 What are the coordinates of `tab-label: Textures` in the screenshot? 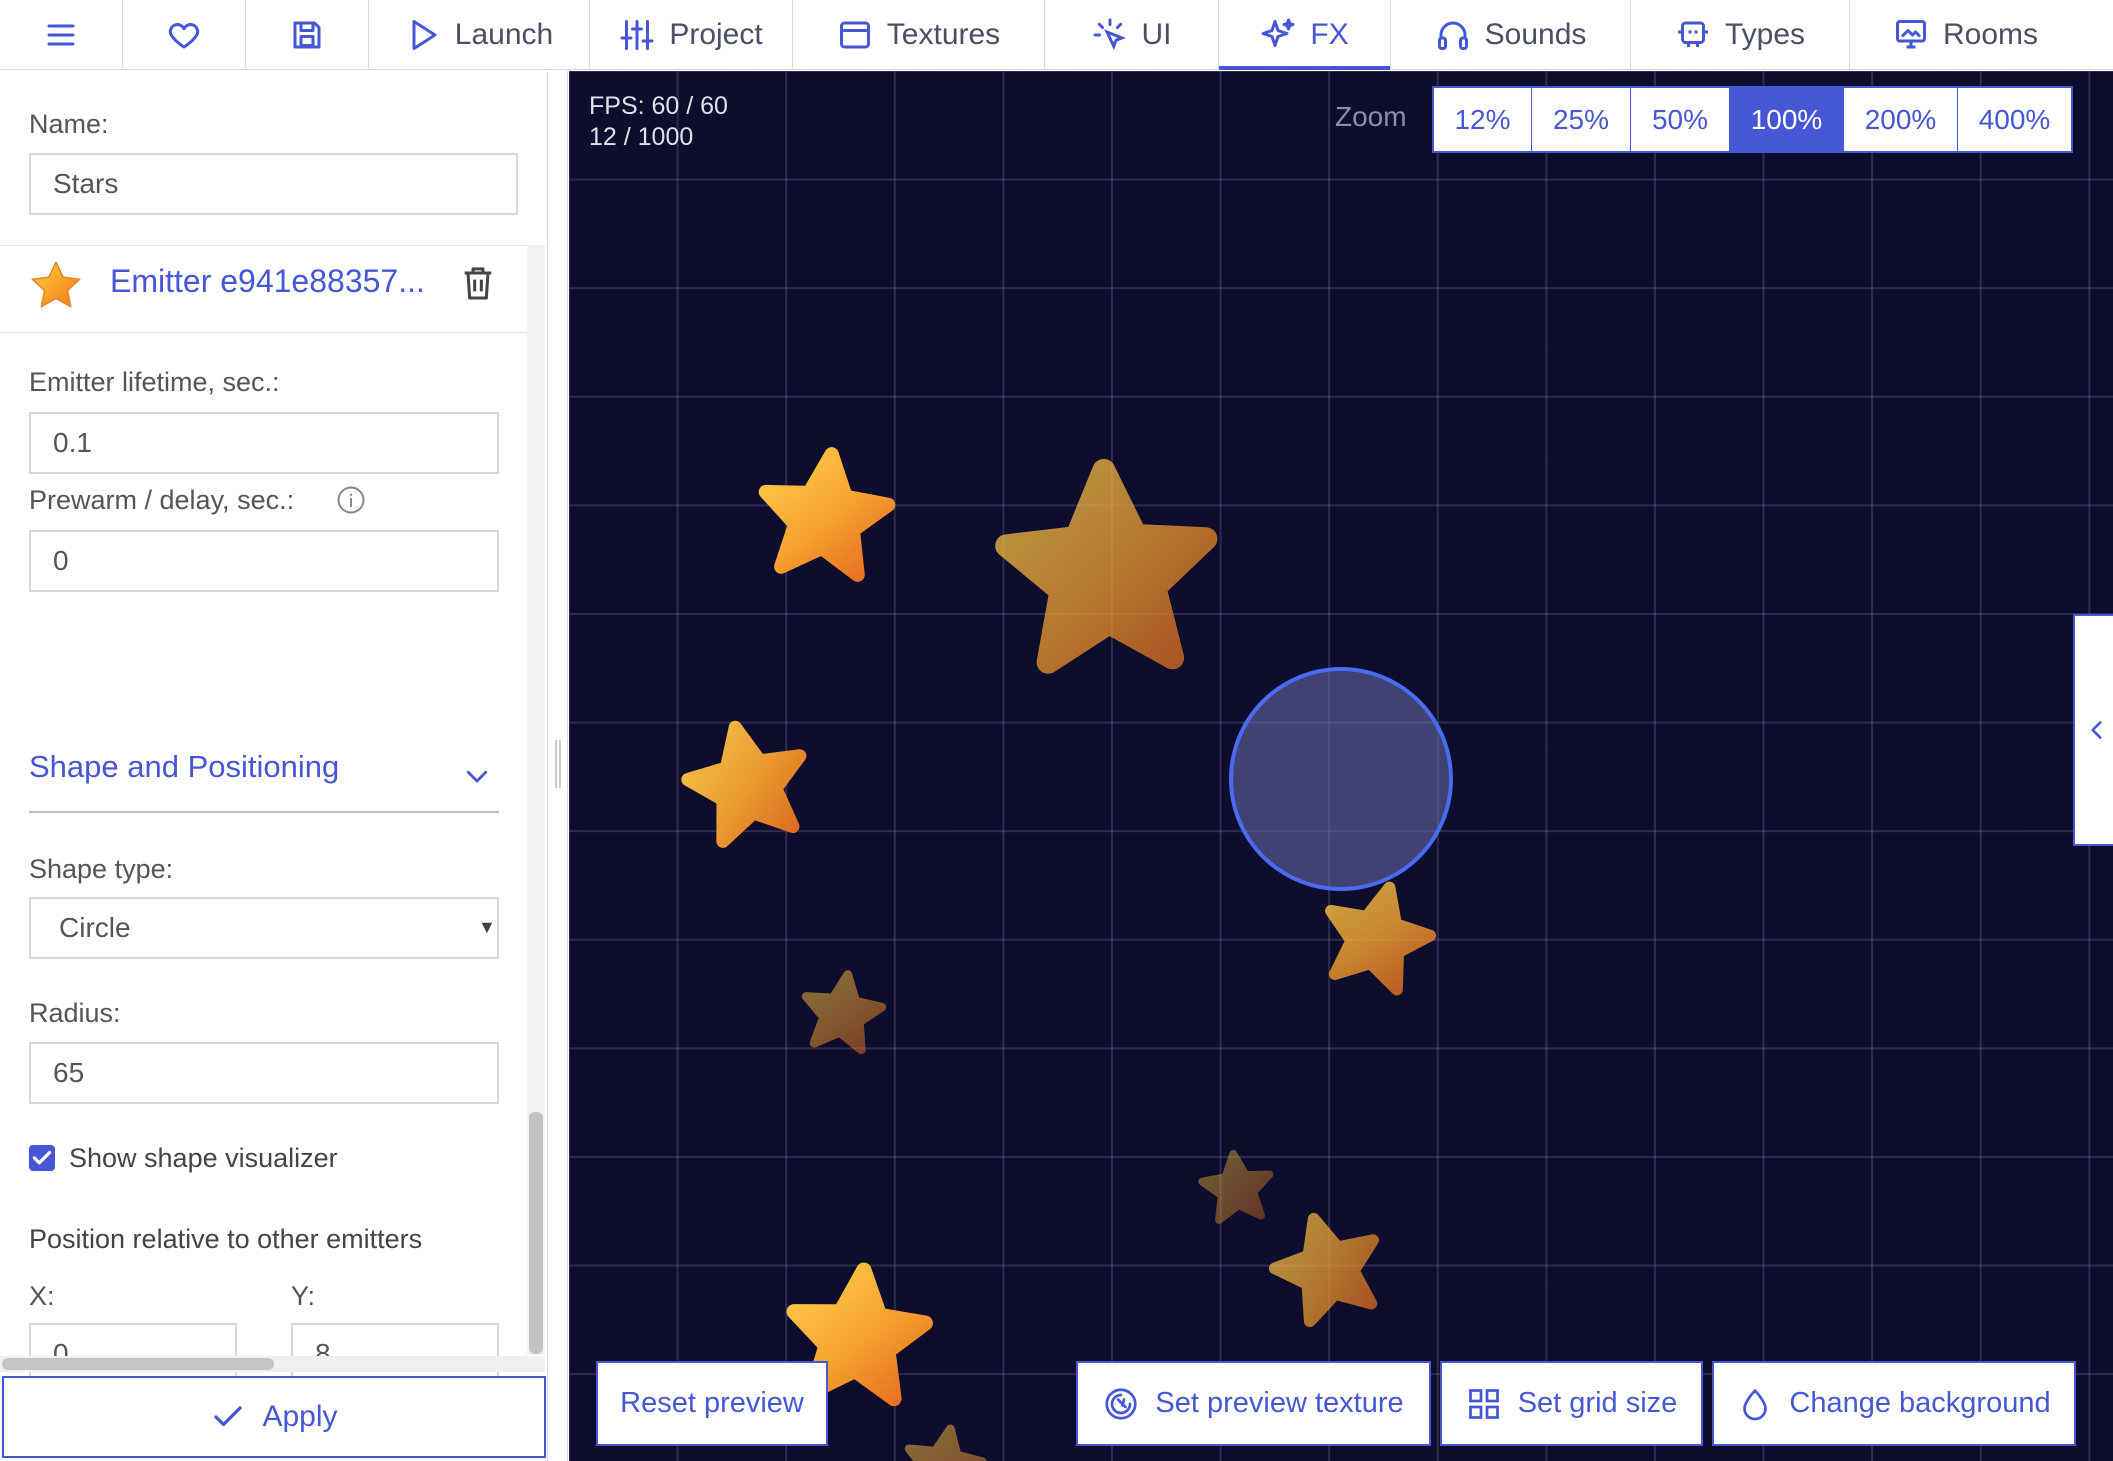 It's located at (943, 34).